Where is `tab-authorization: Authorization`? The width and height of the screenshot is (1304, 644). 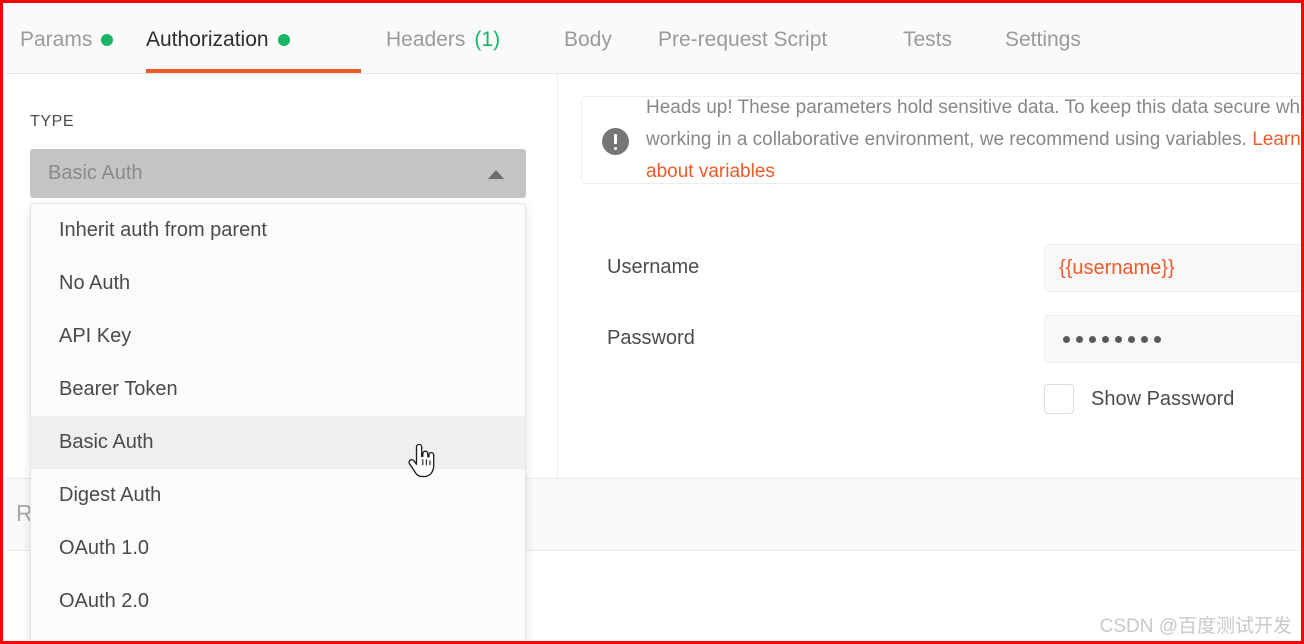 tab-authorization: Authorization is located at coordinates (218, 40).